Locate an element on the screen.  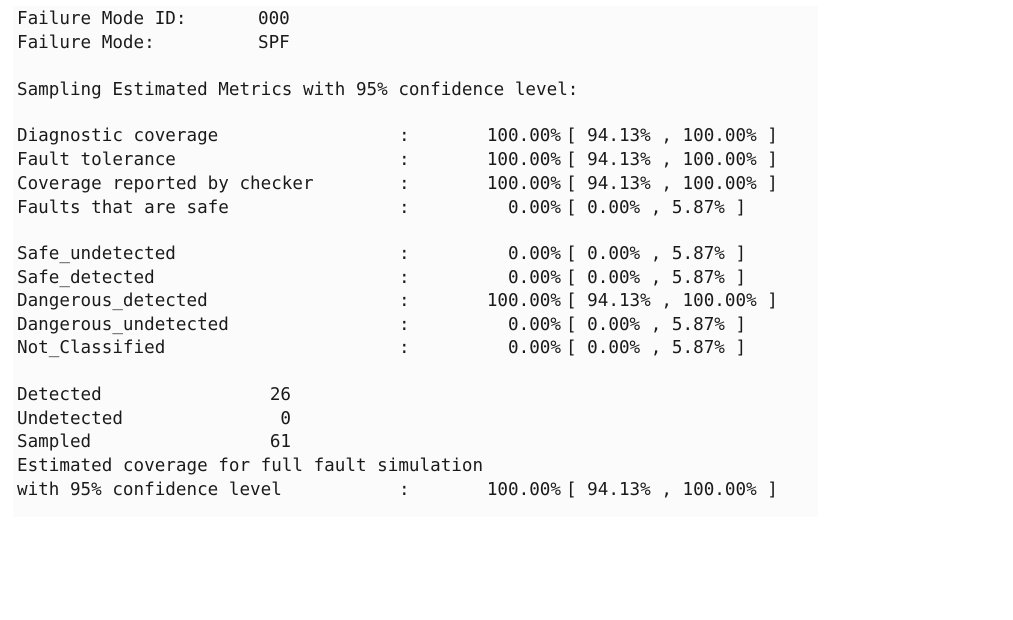
count-row: Detected 26 is located at coordinates (154, 396).